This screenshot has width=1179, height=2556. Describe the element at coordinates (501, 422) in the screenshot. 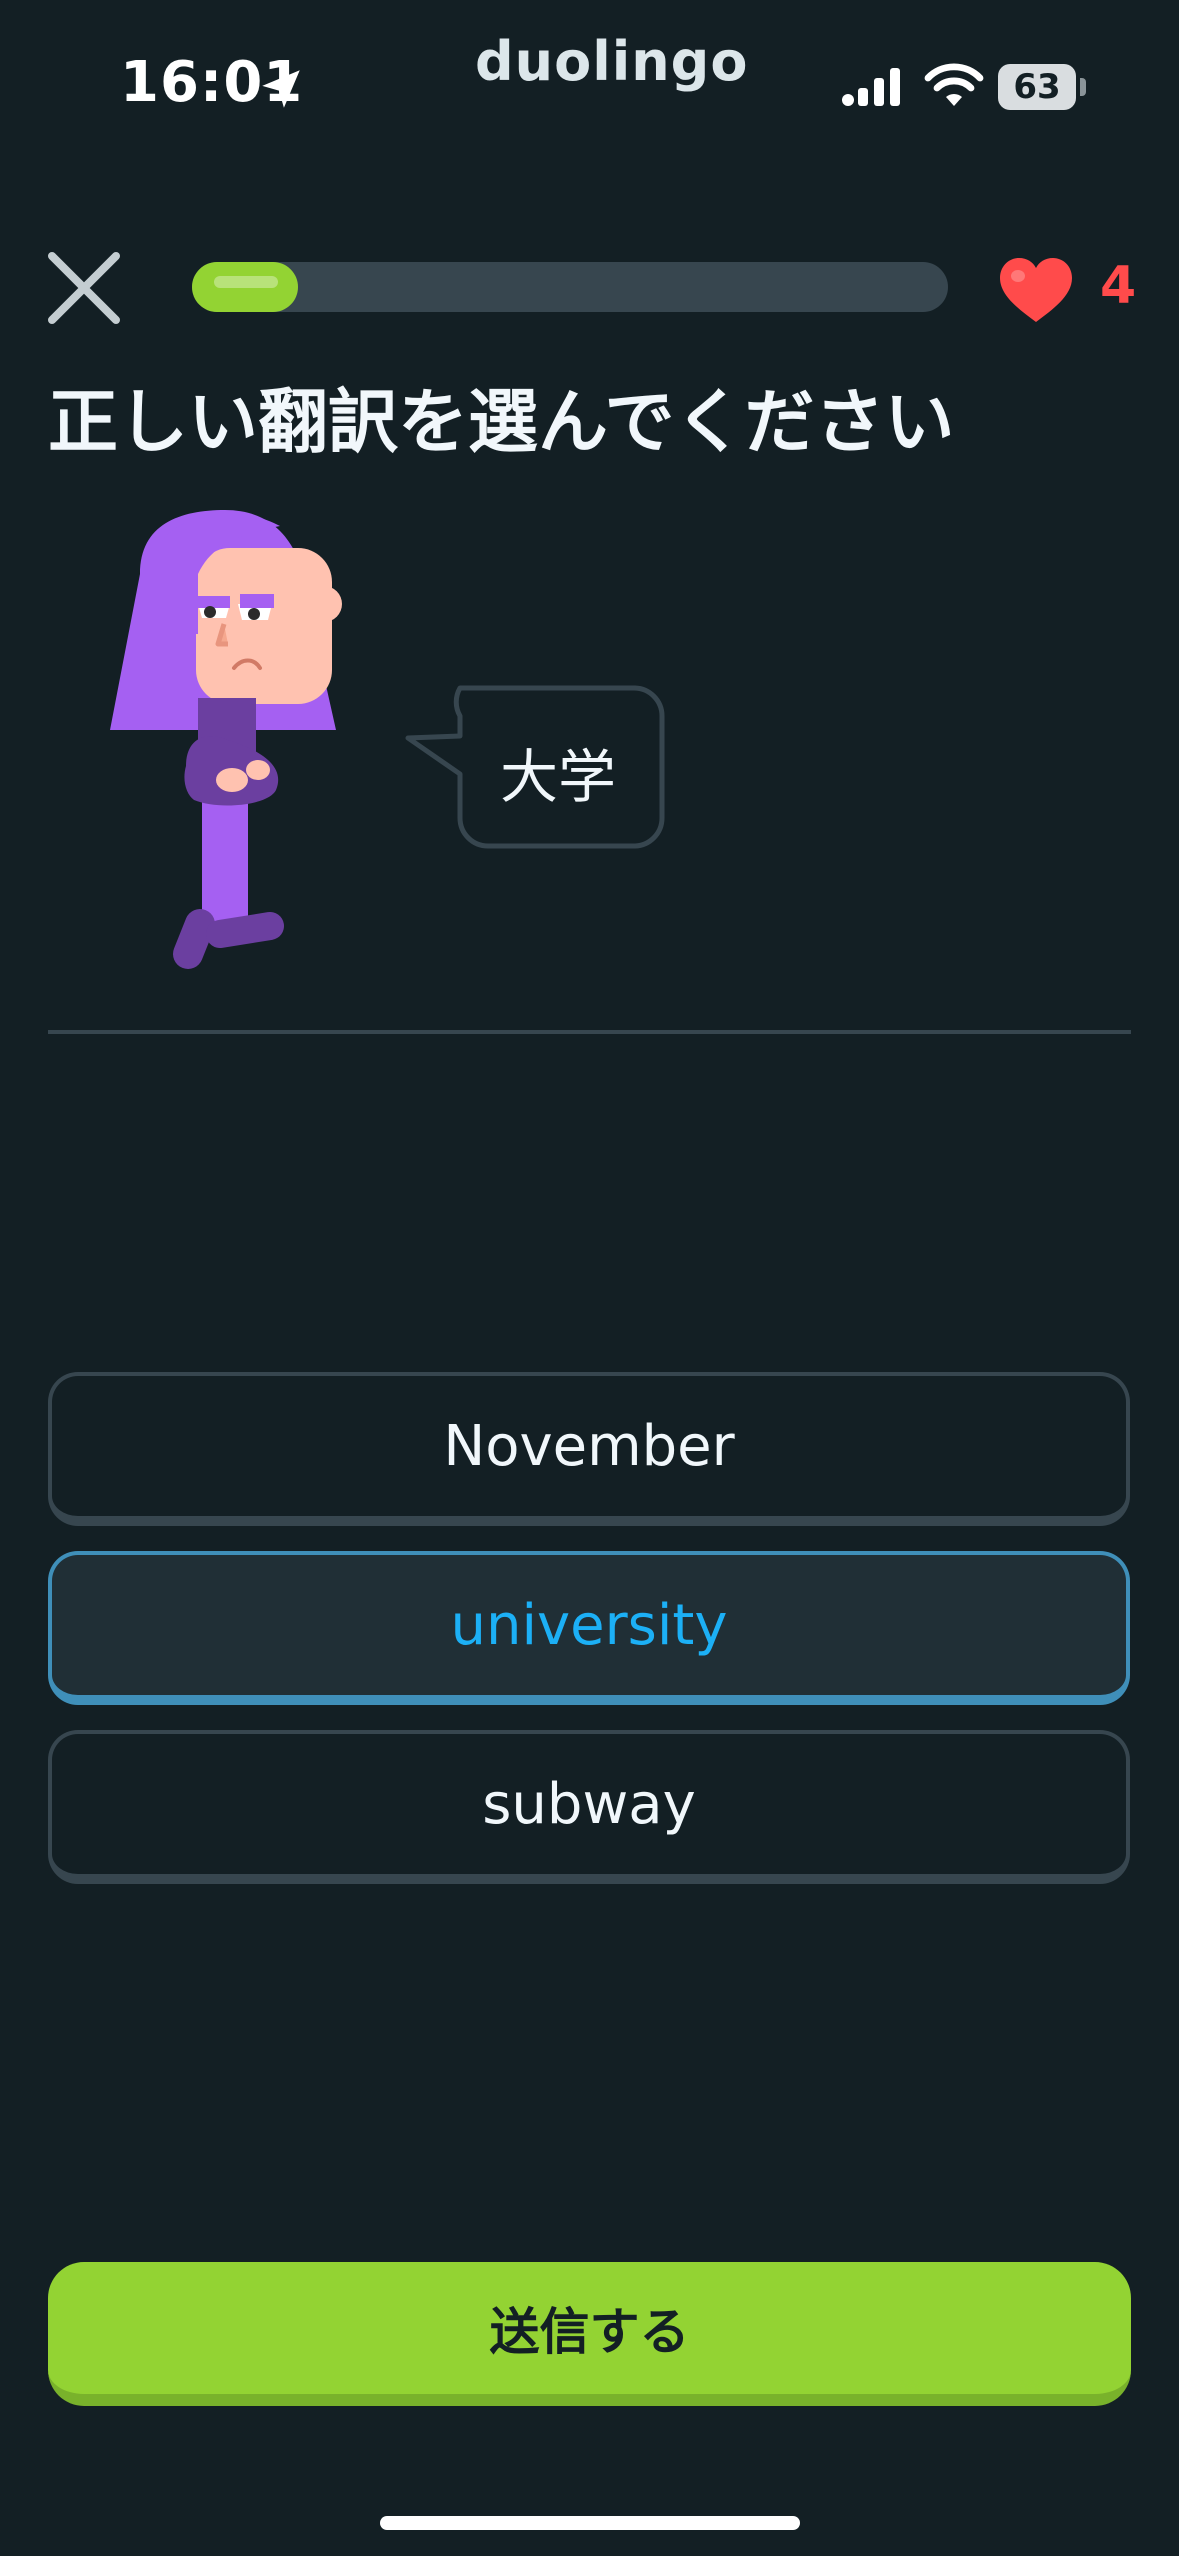

I see `exercise-instruction: 正しい翻訳を選んでください` at that location.